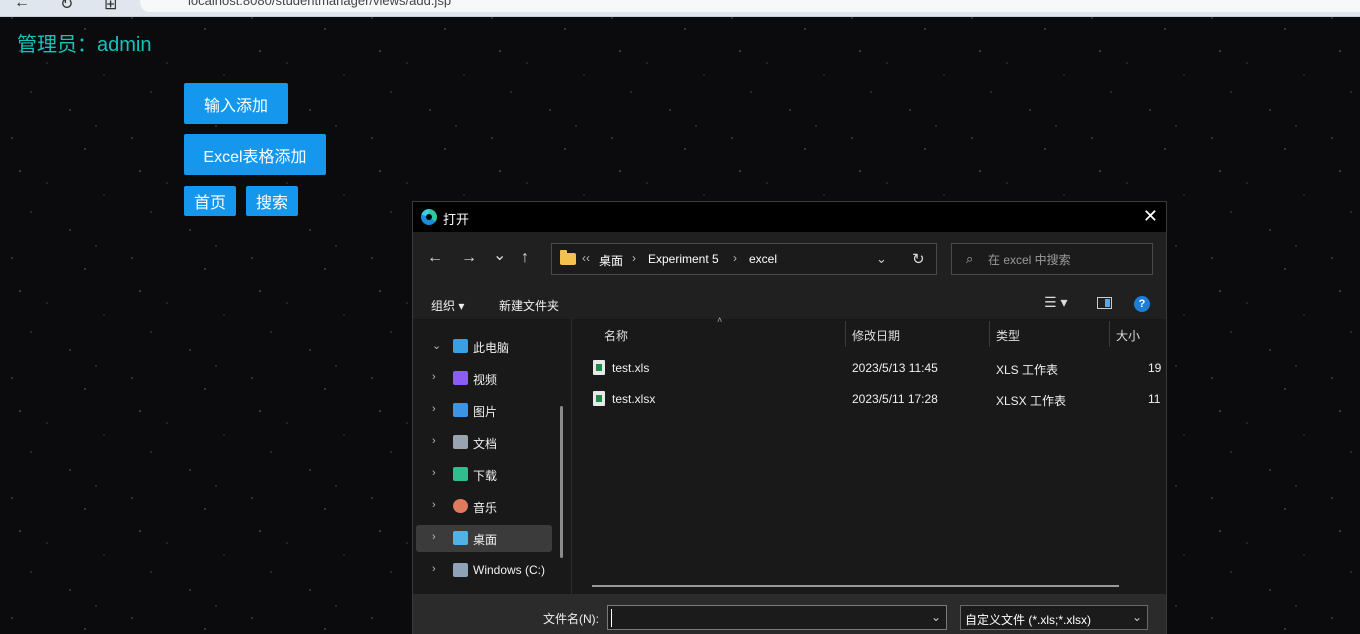 The height and width of the screenshot is (634, 1360). Describe the element at coordinates (1054, 617) in the screenshot. I see `file-type-select: 自定义文件 (*.xls;*.xlsx) ⌄` at that location.